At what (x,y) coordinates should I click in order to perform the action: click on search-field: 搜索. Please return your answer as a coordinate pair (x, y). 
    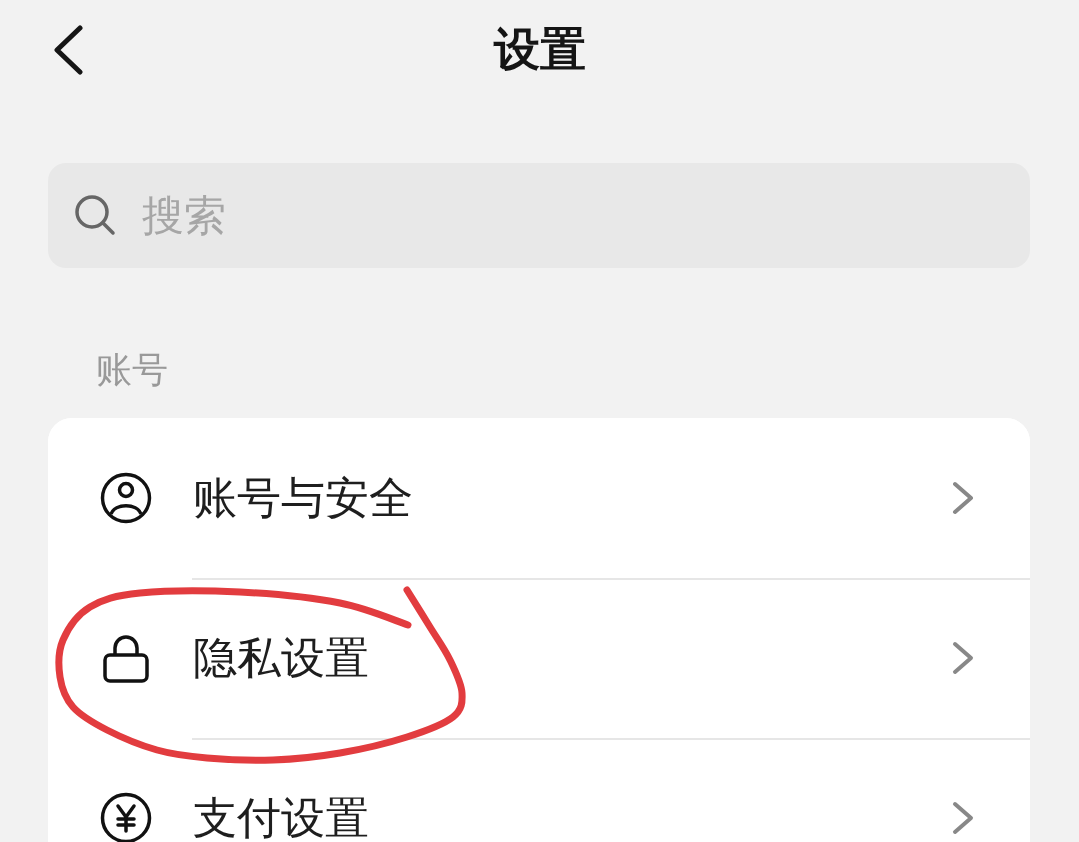
    Looking at the image, I should click on (539, 215).